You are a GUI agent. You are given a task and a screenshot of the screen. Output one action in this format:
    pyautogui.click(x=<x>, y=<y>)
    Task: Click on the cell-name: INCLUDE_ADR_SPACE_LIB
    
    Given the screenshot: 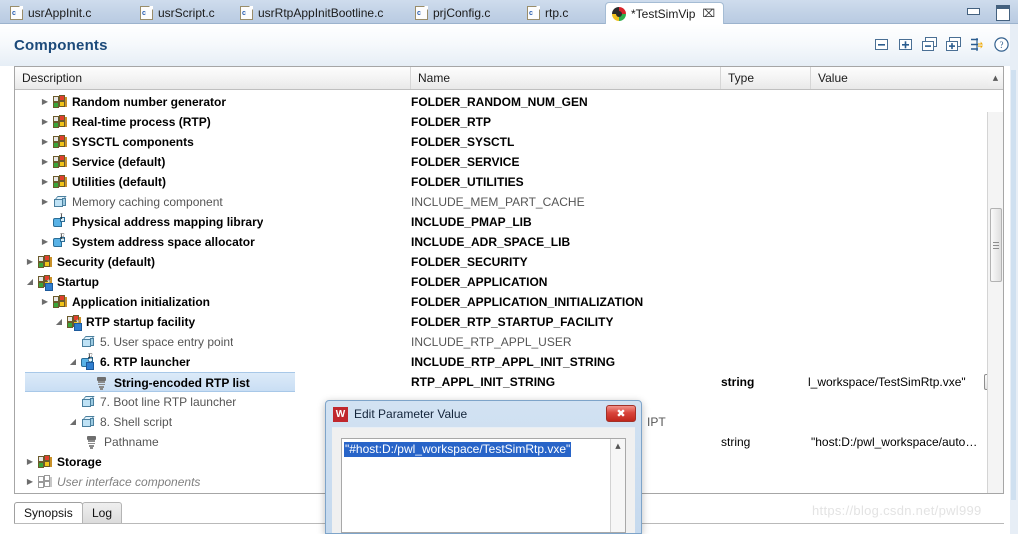 What is the action you would take?
    pyautogui.click(x=491, y=242)
    